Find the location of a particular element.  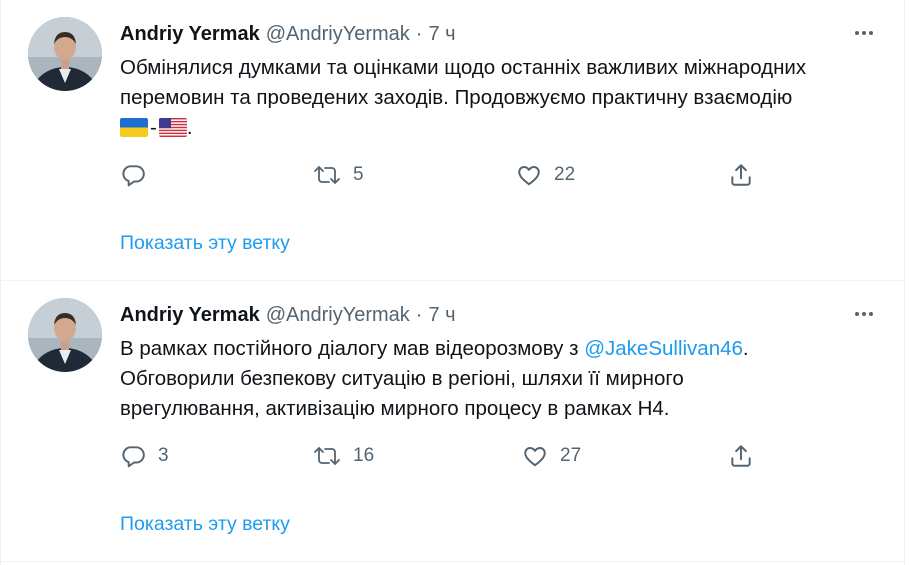

trailing-period: . is located at coordinates (189, 127).